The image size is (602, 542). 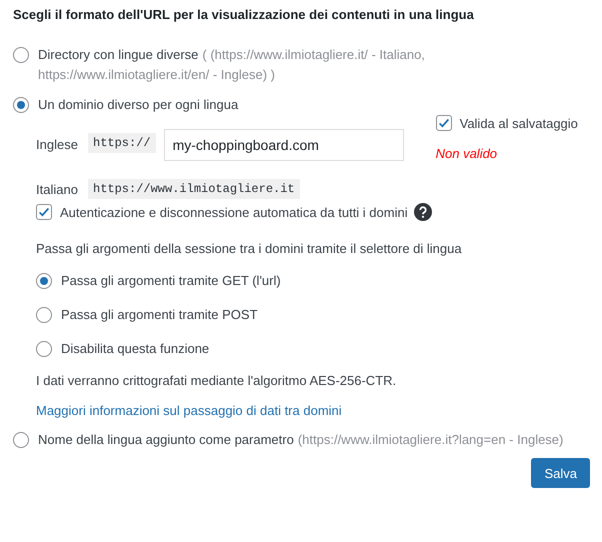 What do you see at coordinates (194, 189) in the screenshot?
I see `domain-url: https://www.ilmiotagliere.it` at bounding box center [194, 189].